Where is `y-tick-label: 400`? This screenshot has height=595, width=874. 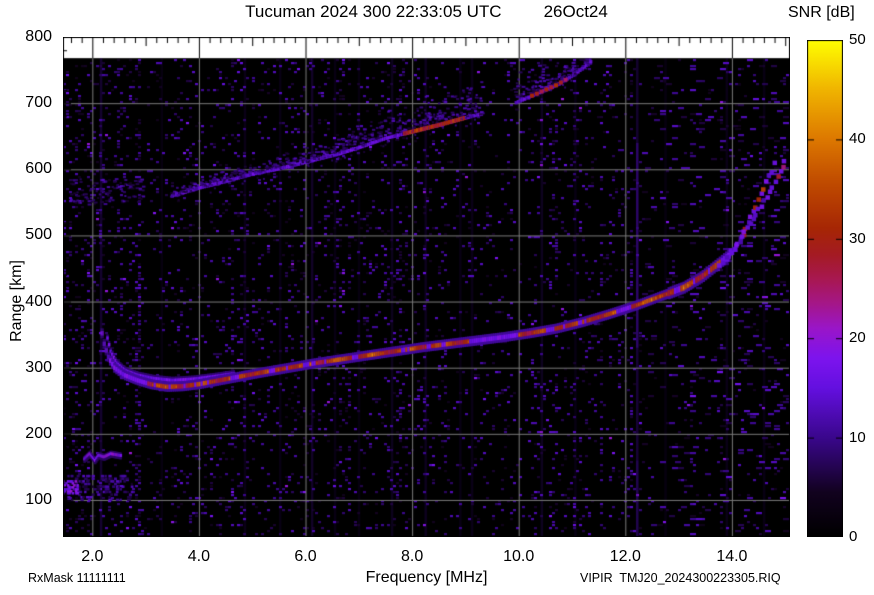 y-tick-label: 400 is located at coordinates (38, 301).